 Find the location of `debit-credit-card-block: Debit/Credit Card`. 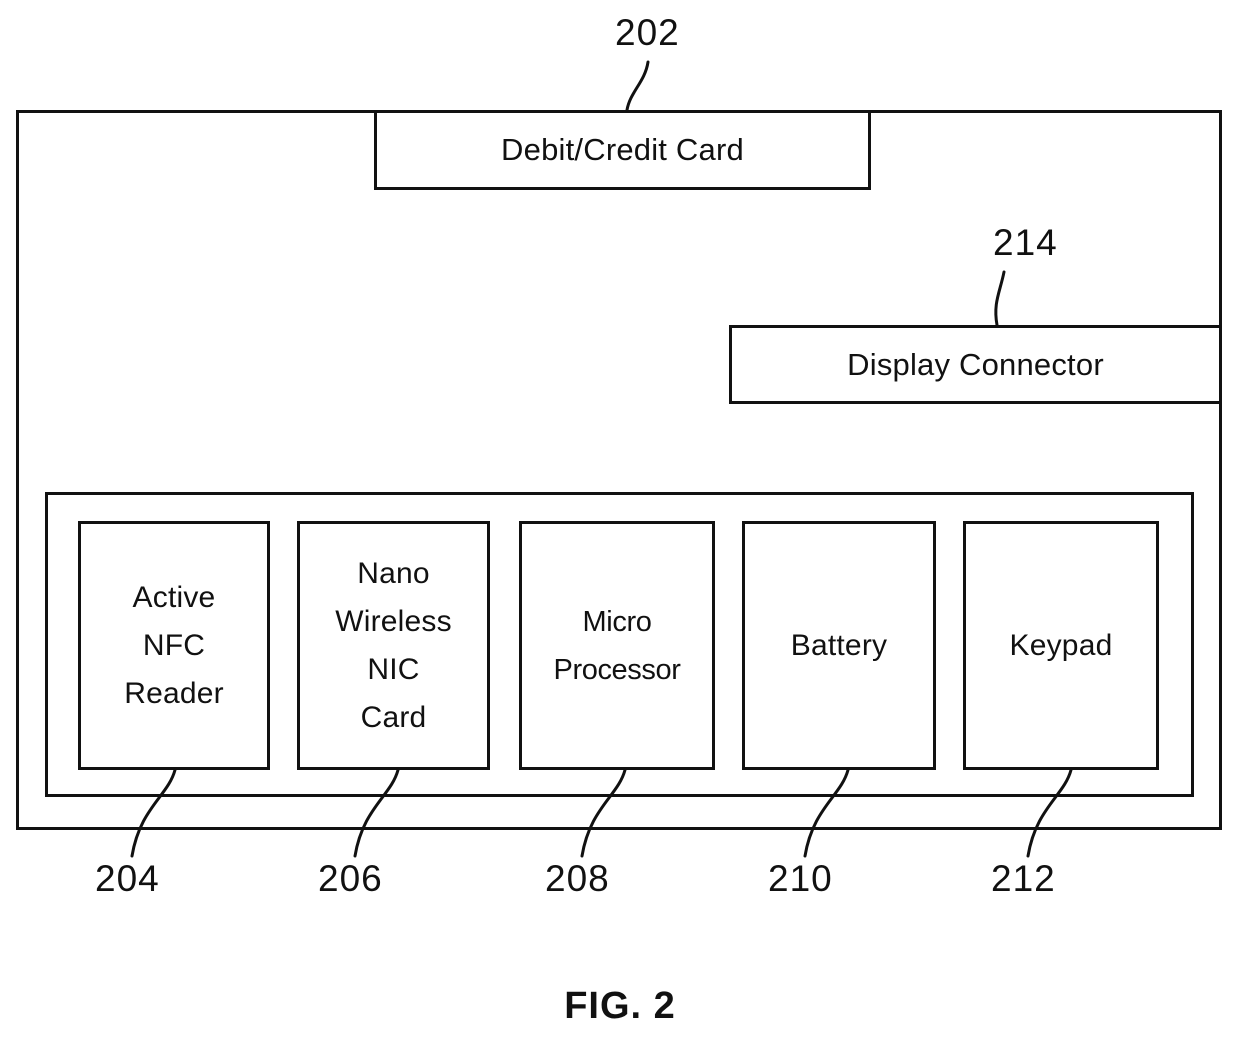

debit-credit-card-block: Debit/Credit Card is located at coordinates (622, 150).